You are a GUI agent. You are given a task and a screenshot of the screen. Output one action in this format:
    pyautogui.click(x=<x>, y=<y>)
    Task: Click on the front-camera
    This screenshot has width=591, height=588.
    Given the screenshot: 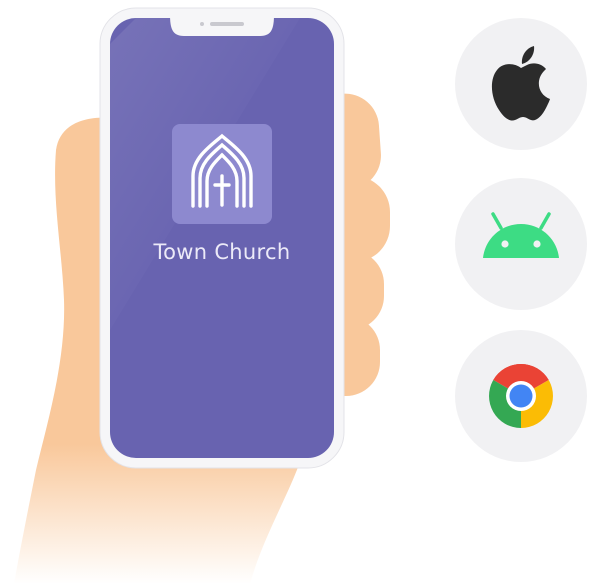 What is the action you would take?
    pyautogui.click(x=202, y=24)
    